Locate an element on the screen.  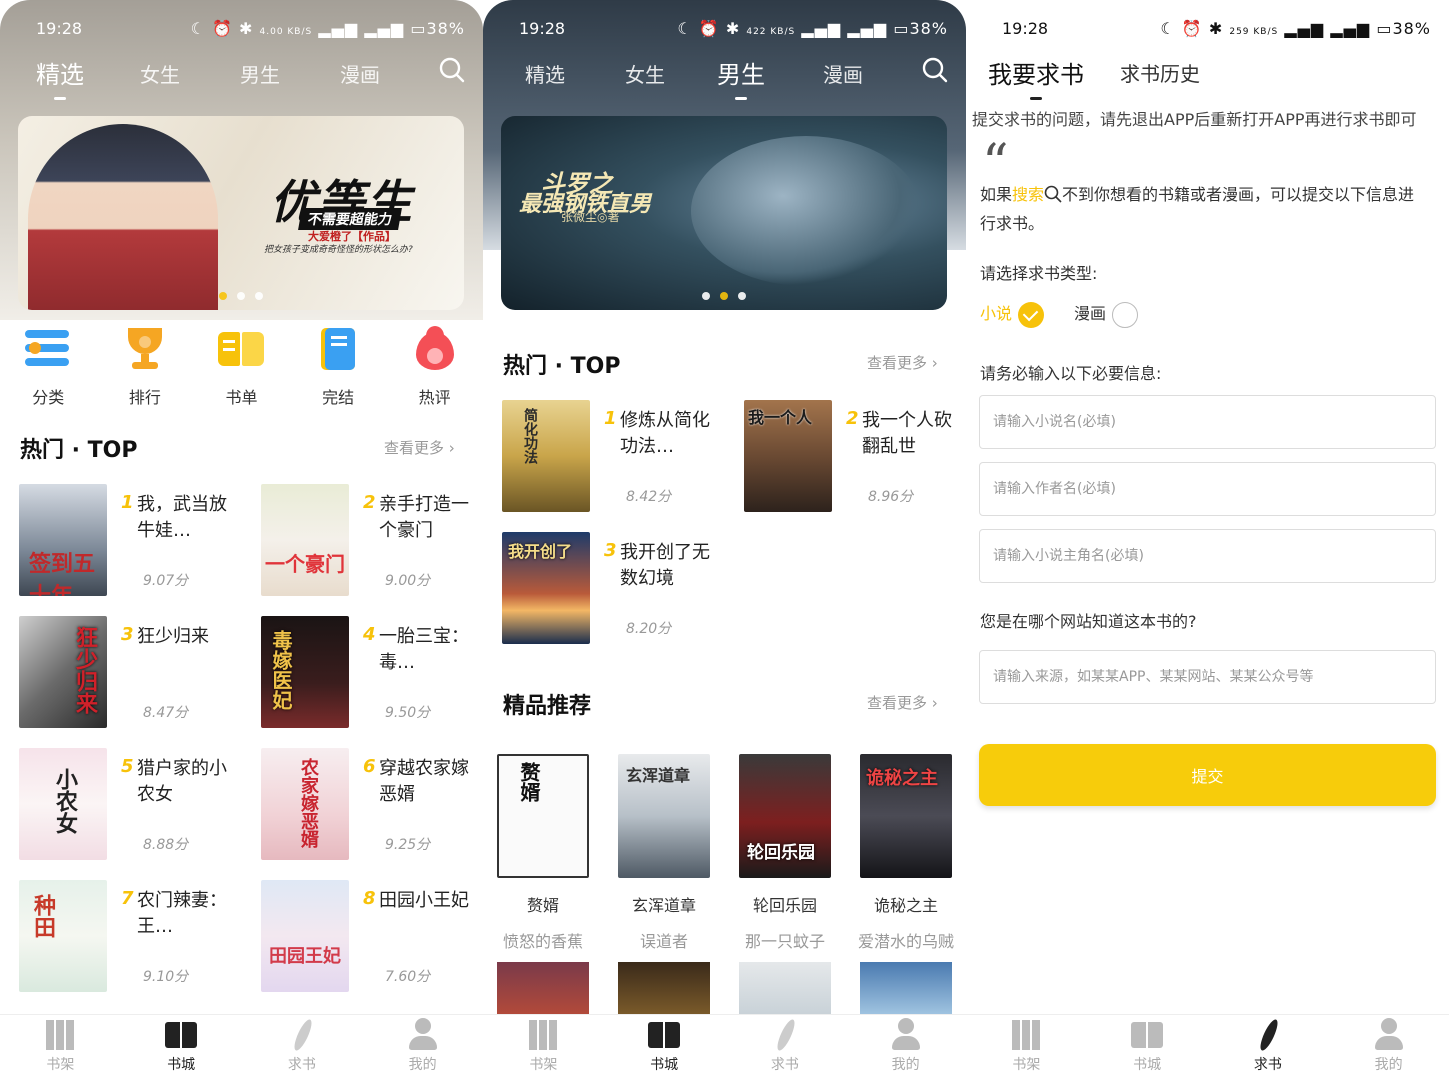
recommend-item: 轮回乐园 轮回乐园 那一只蚊子 is located at coordinates (785, 853).